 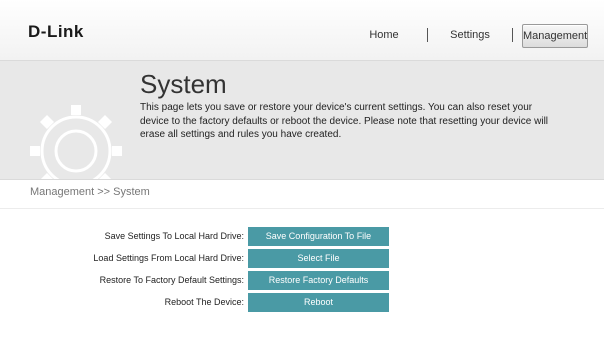 What do you see at coordinates (384, 35) in the screenshot?
I see `nav-home: Home` at bounding box center [384, 35].